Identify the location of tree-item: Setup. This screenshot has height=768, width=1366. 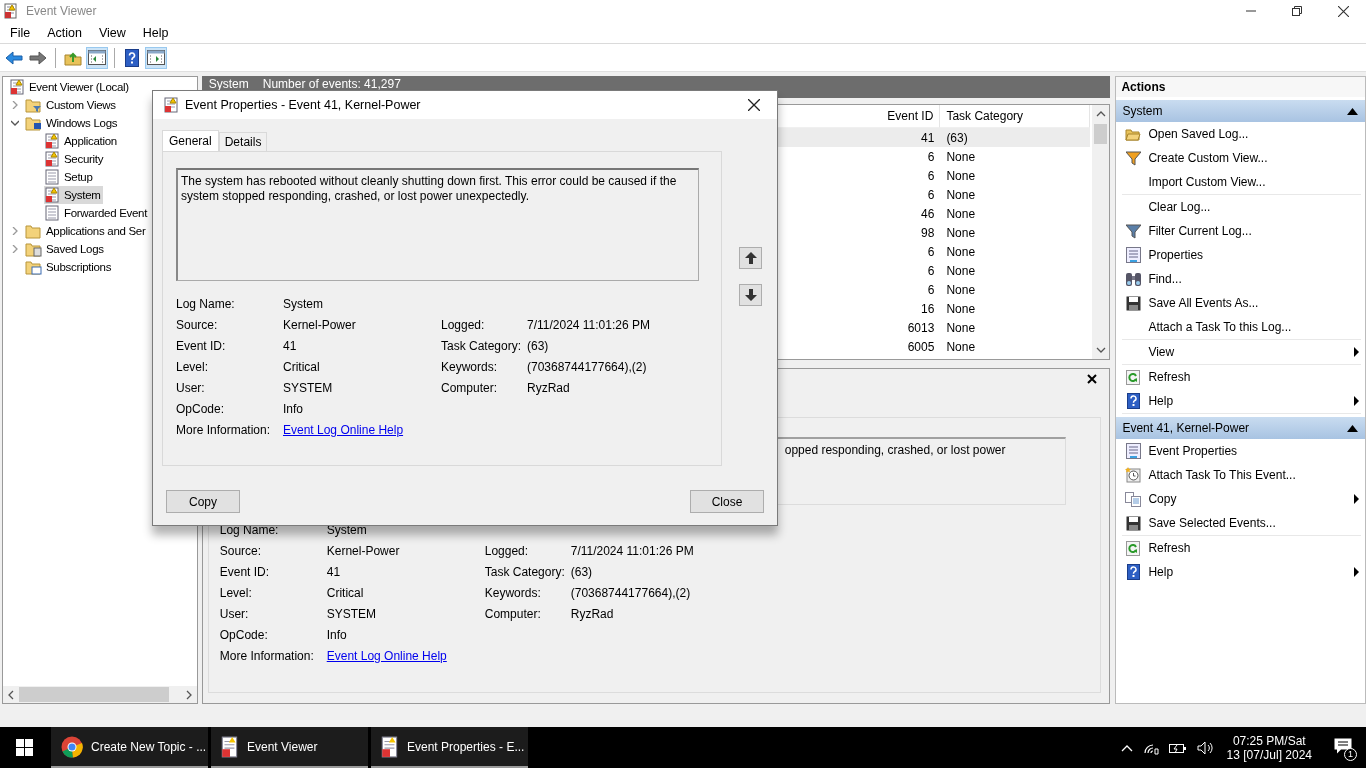
(69, 177).